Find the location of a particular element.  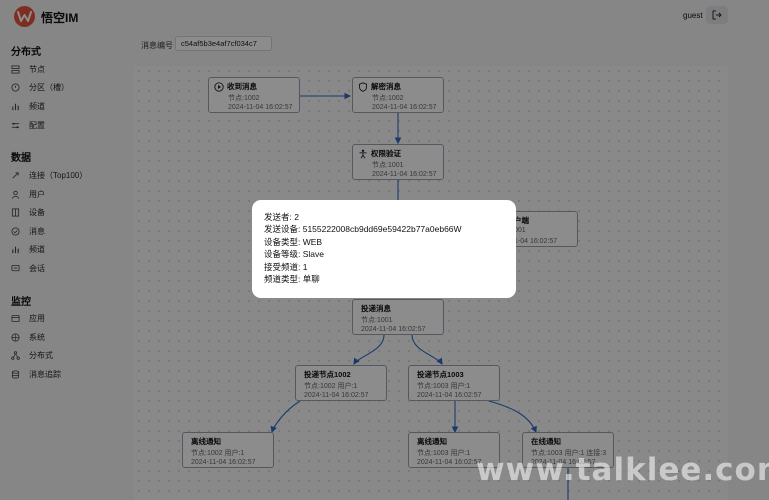

site-watermark: www.talklee.com is located at coordinates (622, 470).